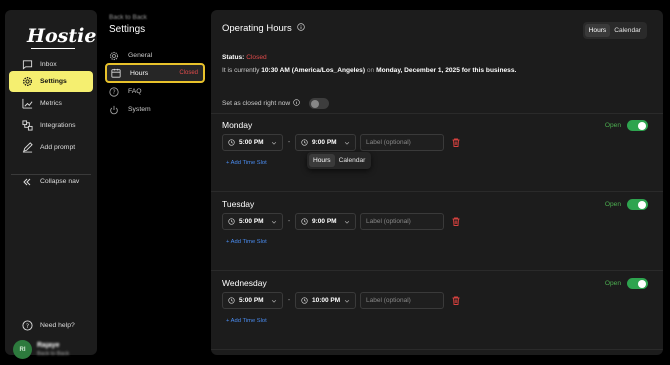  I want to click on settings-item-label: Hours, so click(139, 73).